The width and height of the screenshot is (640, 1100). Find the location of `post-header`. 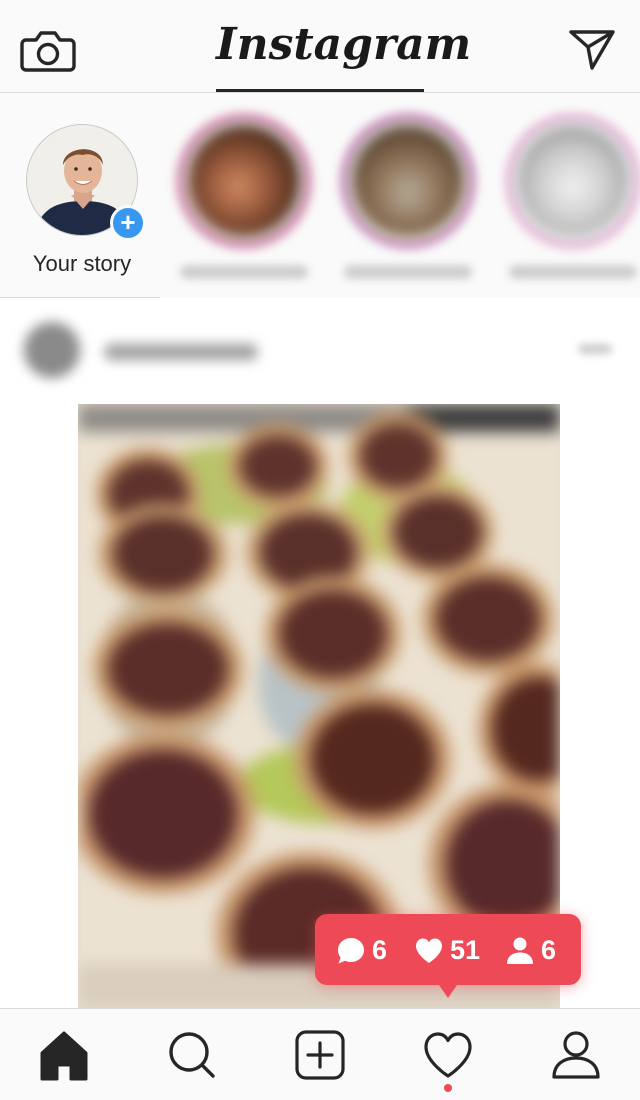

post-header is located at coordinates (320, 348).